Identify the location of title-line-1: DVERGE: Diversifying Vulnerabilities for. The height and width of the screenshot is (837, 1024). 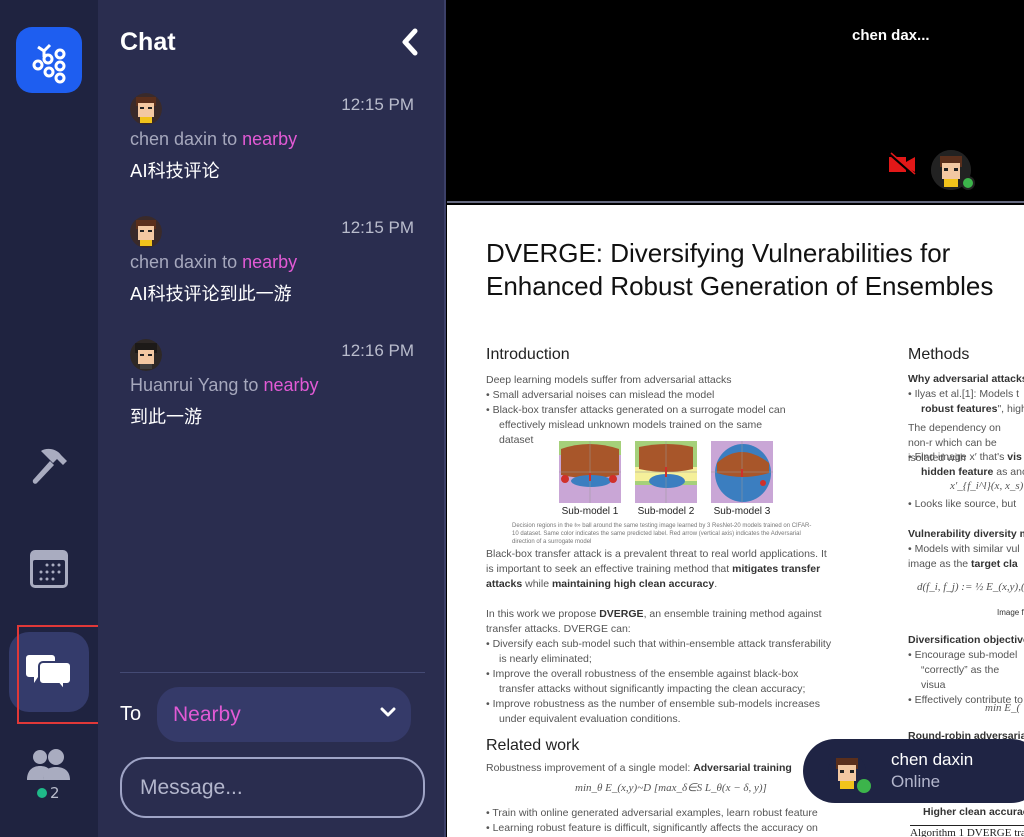
(718, 253).